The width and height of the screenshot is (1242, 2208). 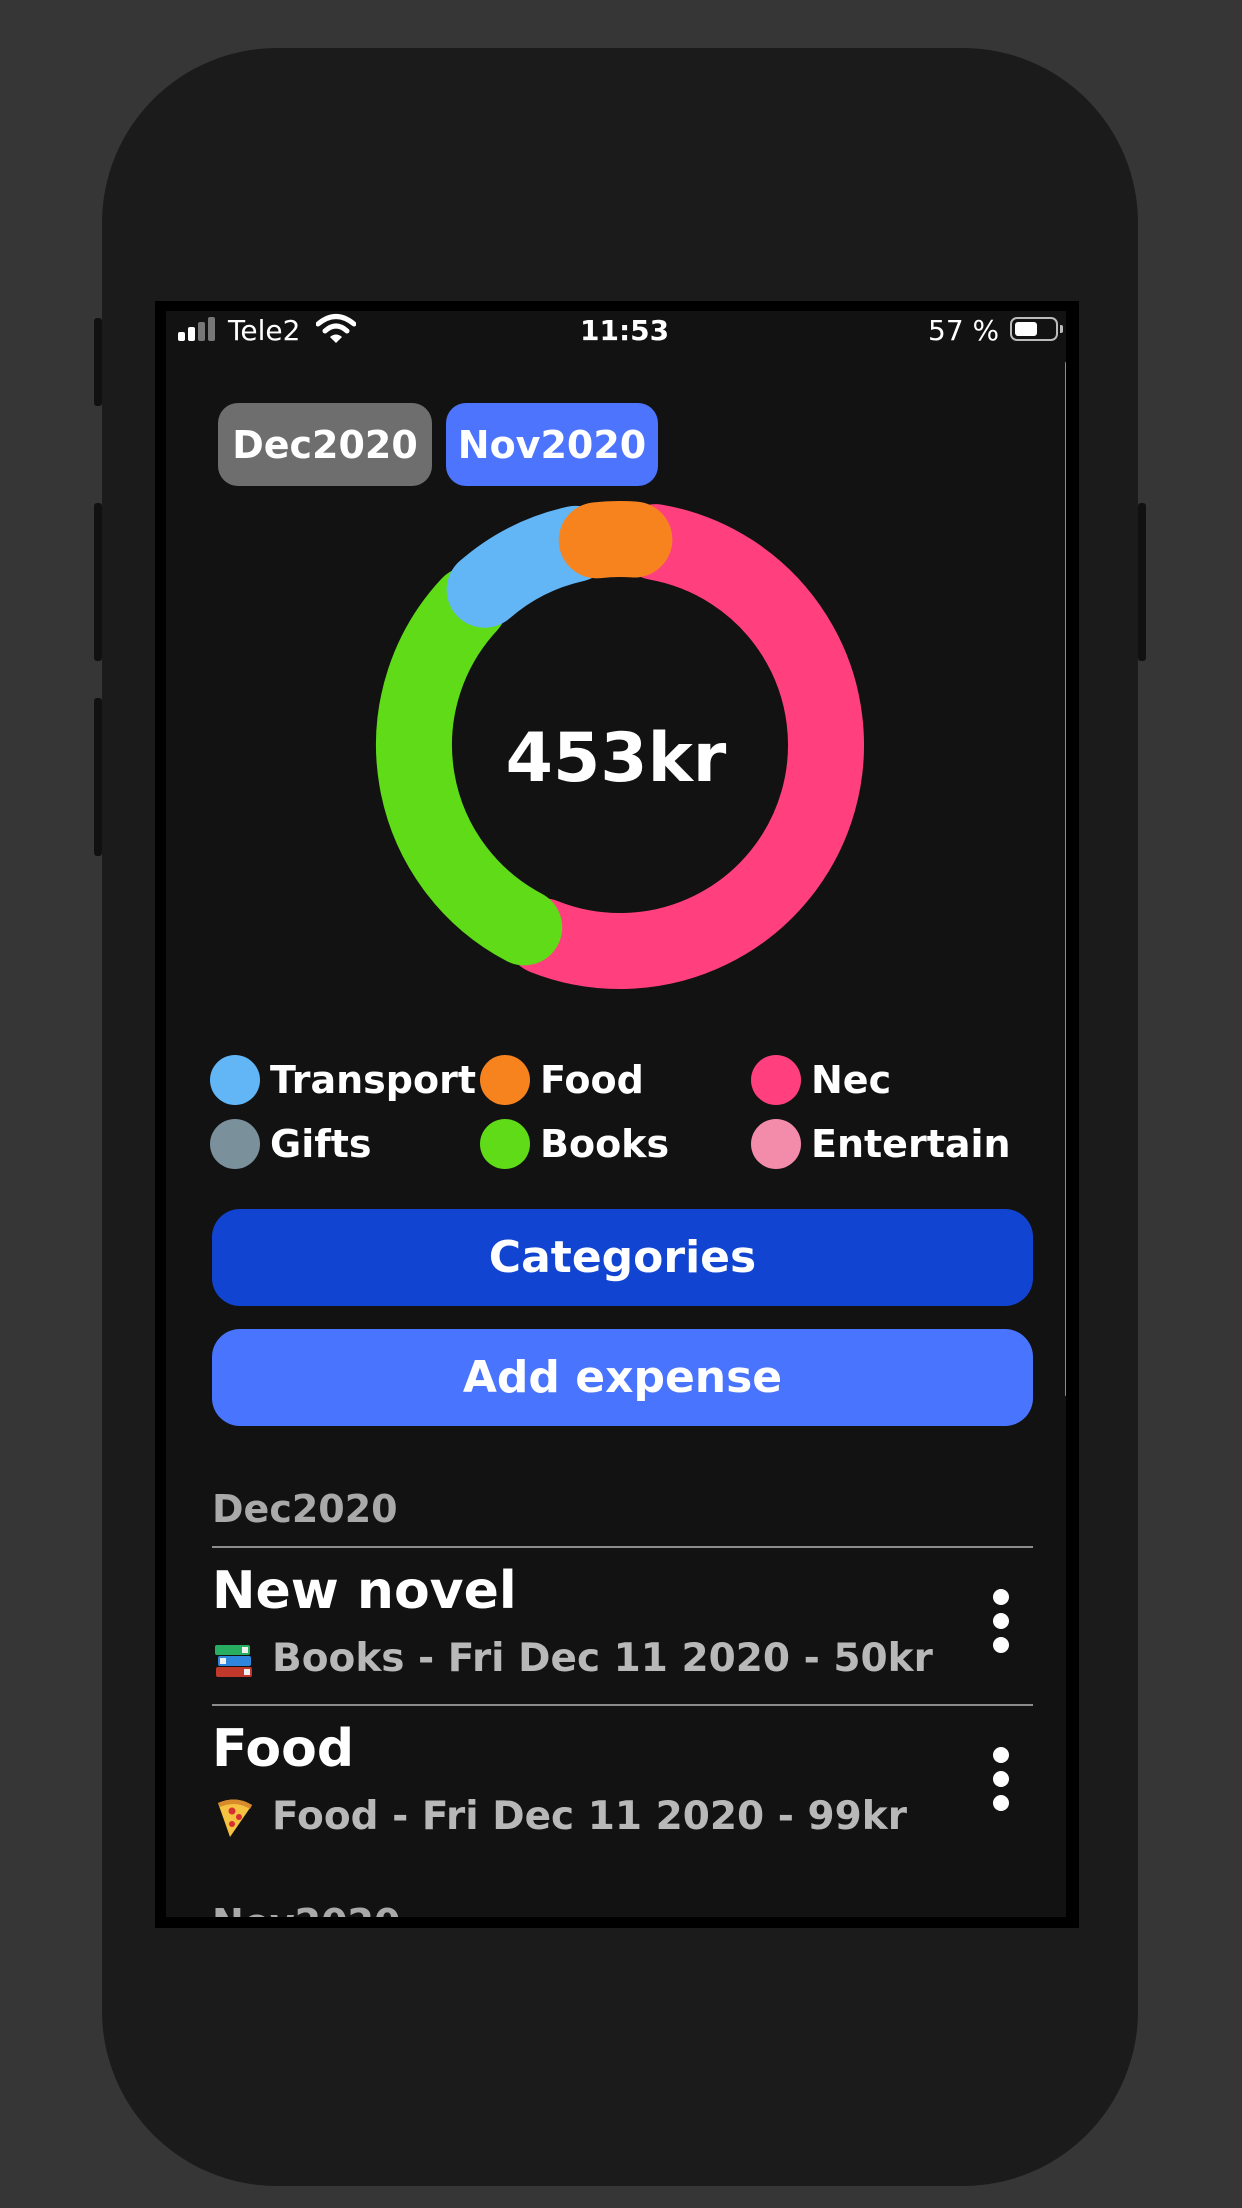 I want to click on books-emoji-icon, so click(x=233, y=1660).